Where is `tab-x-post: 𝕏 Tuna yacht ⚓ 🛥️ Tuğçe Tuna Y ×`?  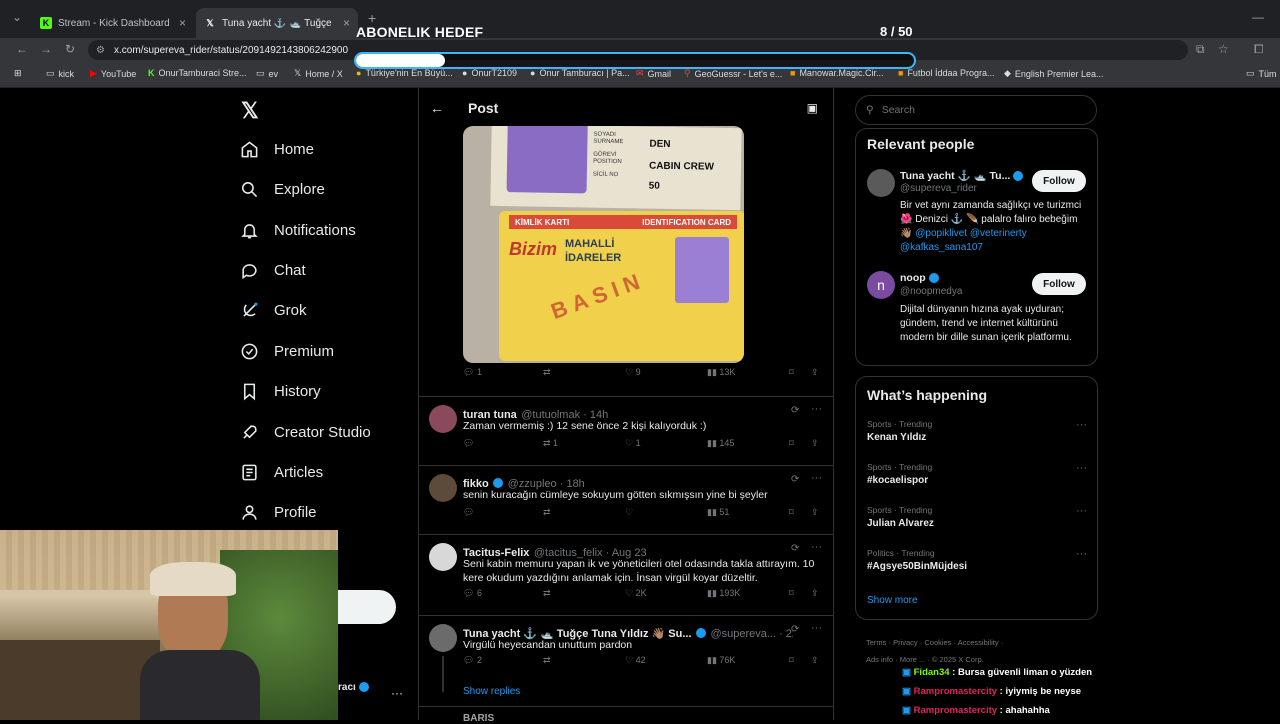 tab-x-post: 𝕏 Tuna yacht ⚓ 🛥️ Tuğçe Tuna Y × is located at coordinates (277, 23).